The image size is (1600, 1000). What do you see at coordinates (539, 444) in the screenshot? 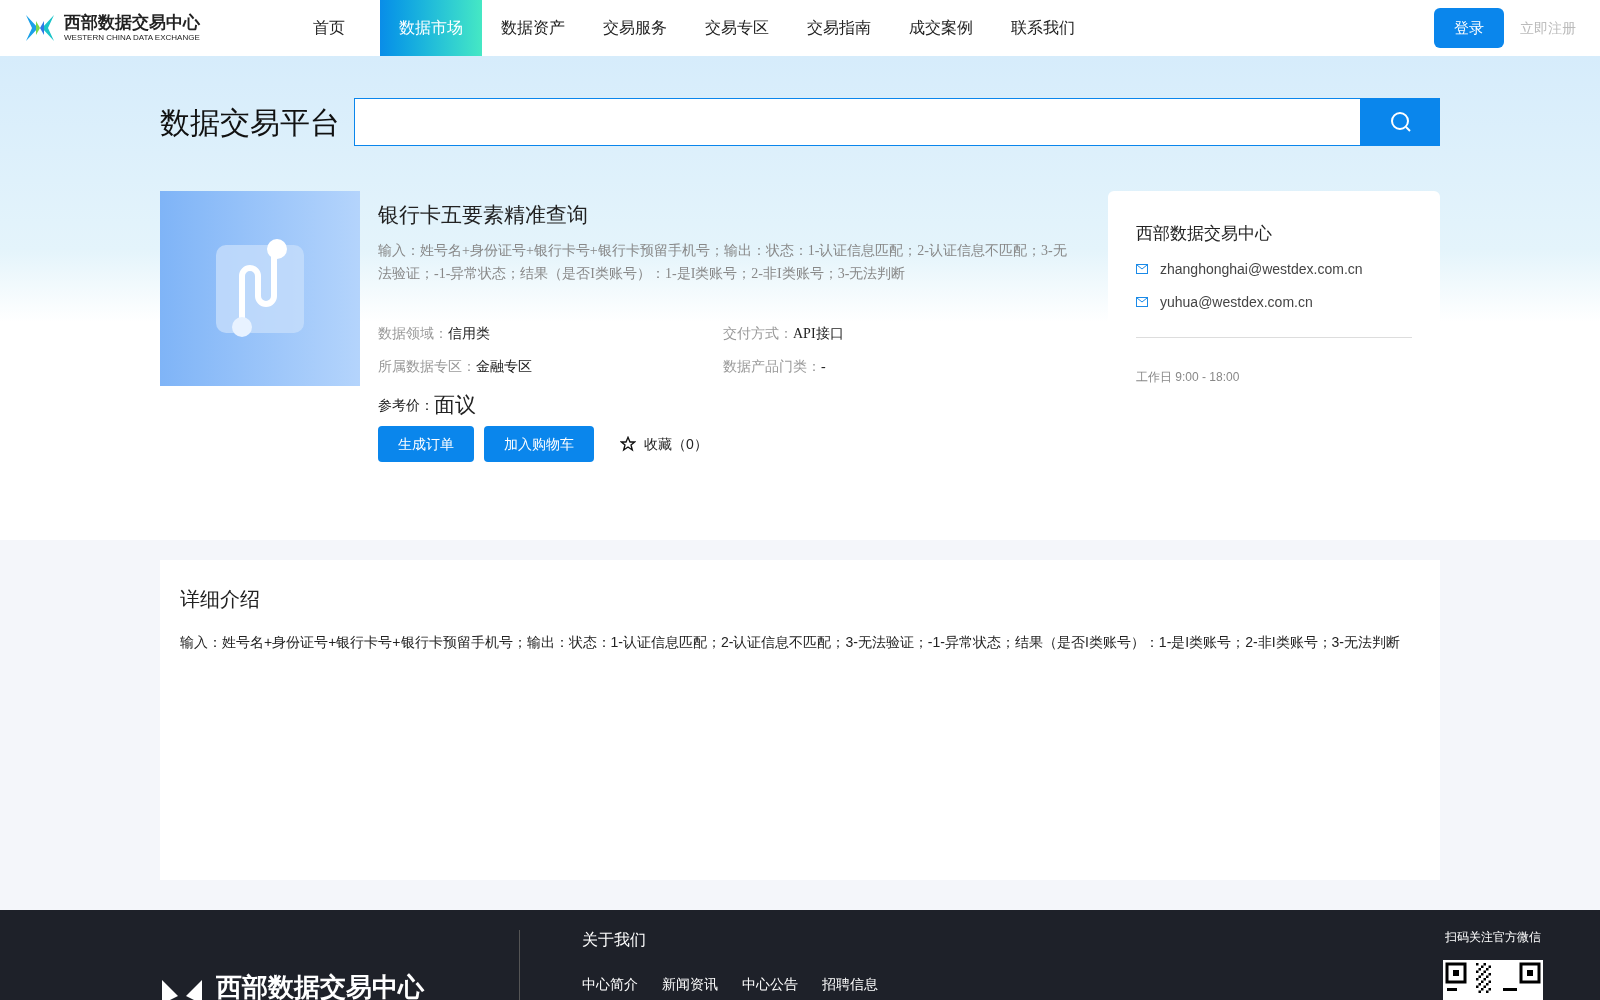
I see `action-button: 加入购物车` at bounding box center [539, 444].